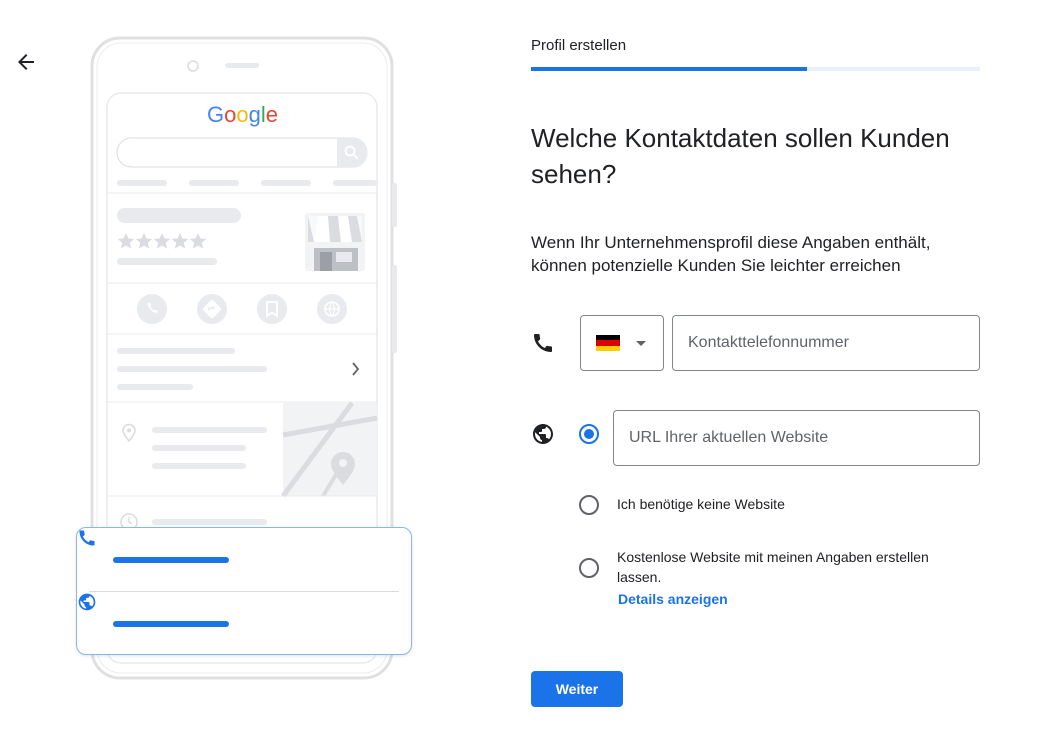 Image resolution: width=1042 pixels, height=747 pixels. What do you see at coordinates (740, 156) in the screenshot?
I see `page-title: Welche Kontaktdaten sollen Kunden sehen?` at bounding box center [740, 156].